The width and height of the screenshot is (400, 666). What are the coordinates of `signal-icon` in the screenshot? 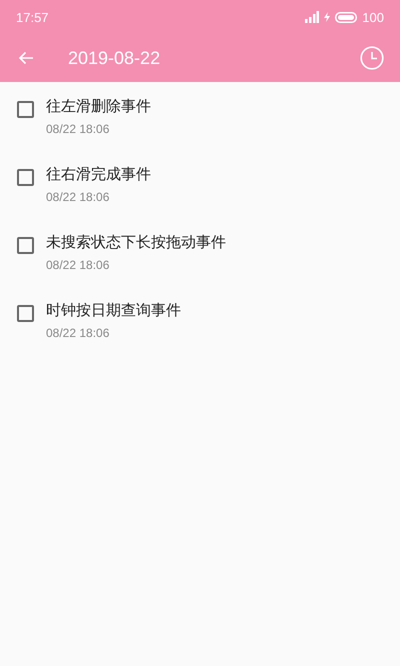 It's located at (312, 17).